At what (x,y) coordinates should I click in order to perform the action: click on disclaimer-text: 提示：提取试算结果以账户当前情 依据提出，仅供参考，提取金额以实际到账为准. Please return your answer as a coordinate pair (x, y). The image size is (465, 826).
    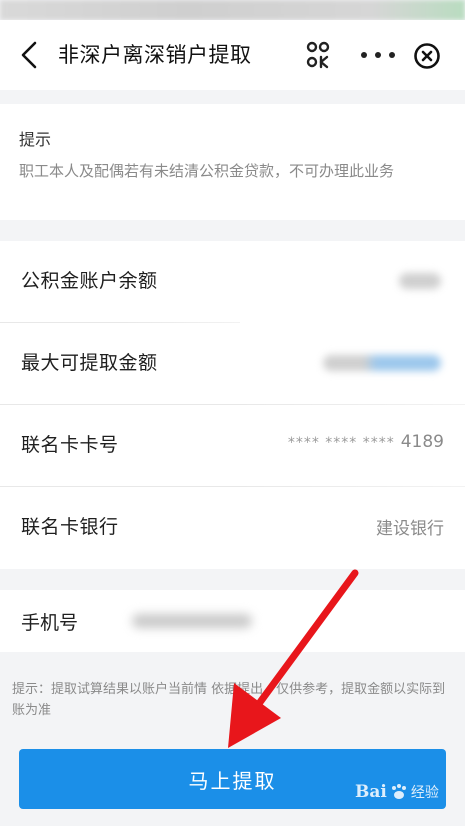
    Looking at the image, I should click on (229, 700).